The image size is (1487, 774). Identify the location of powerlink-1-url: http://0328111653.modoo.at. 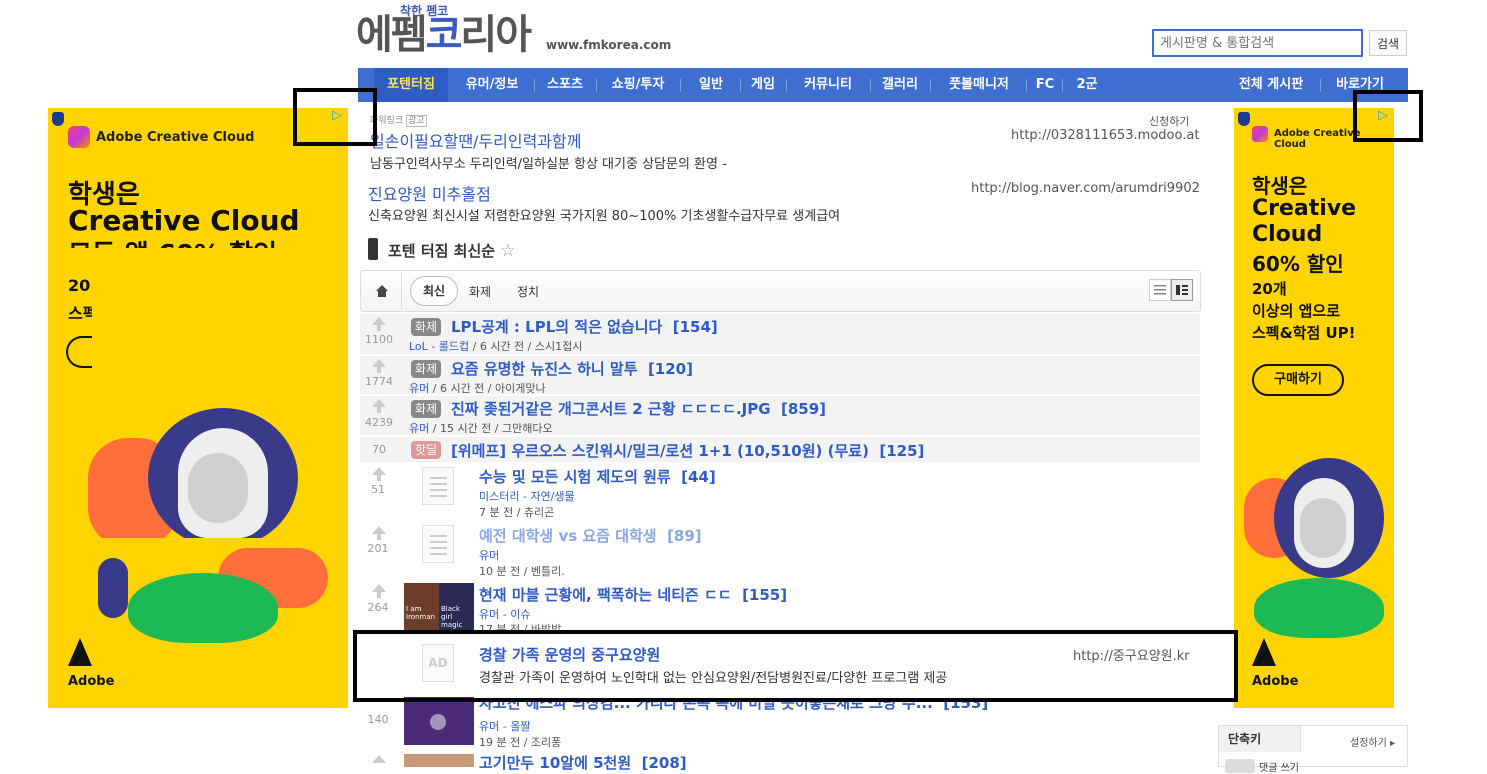
(1105, 135).